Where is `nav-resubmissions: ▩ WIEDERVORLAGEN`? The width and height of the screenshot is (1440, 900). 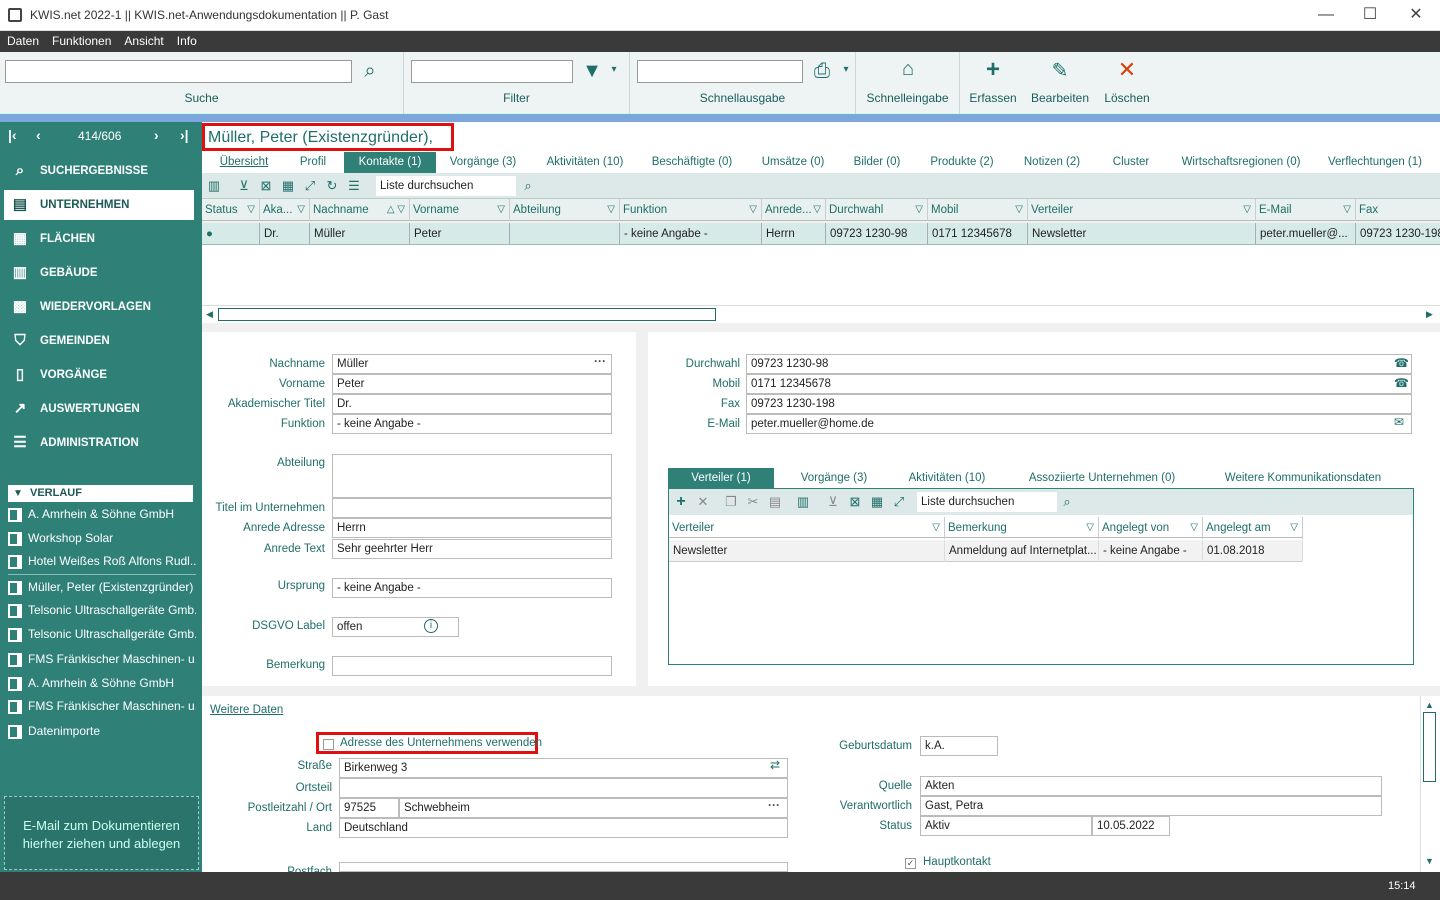
nav-resubmissions: ▩ WIEDERVORLAGEN is located at coordinates (101, 307).